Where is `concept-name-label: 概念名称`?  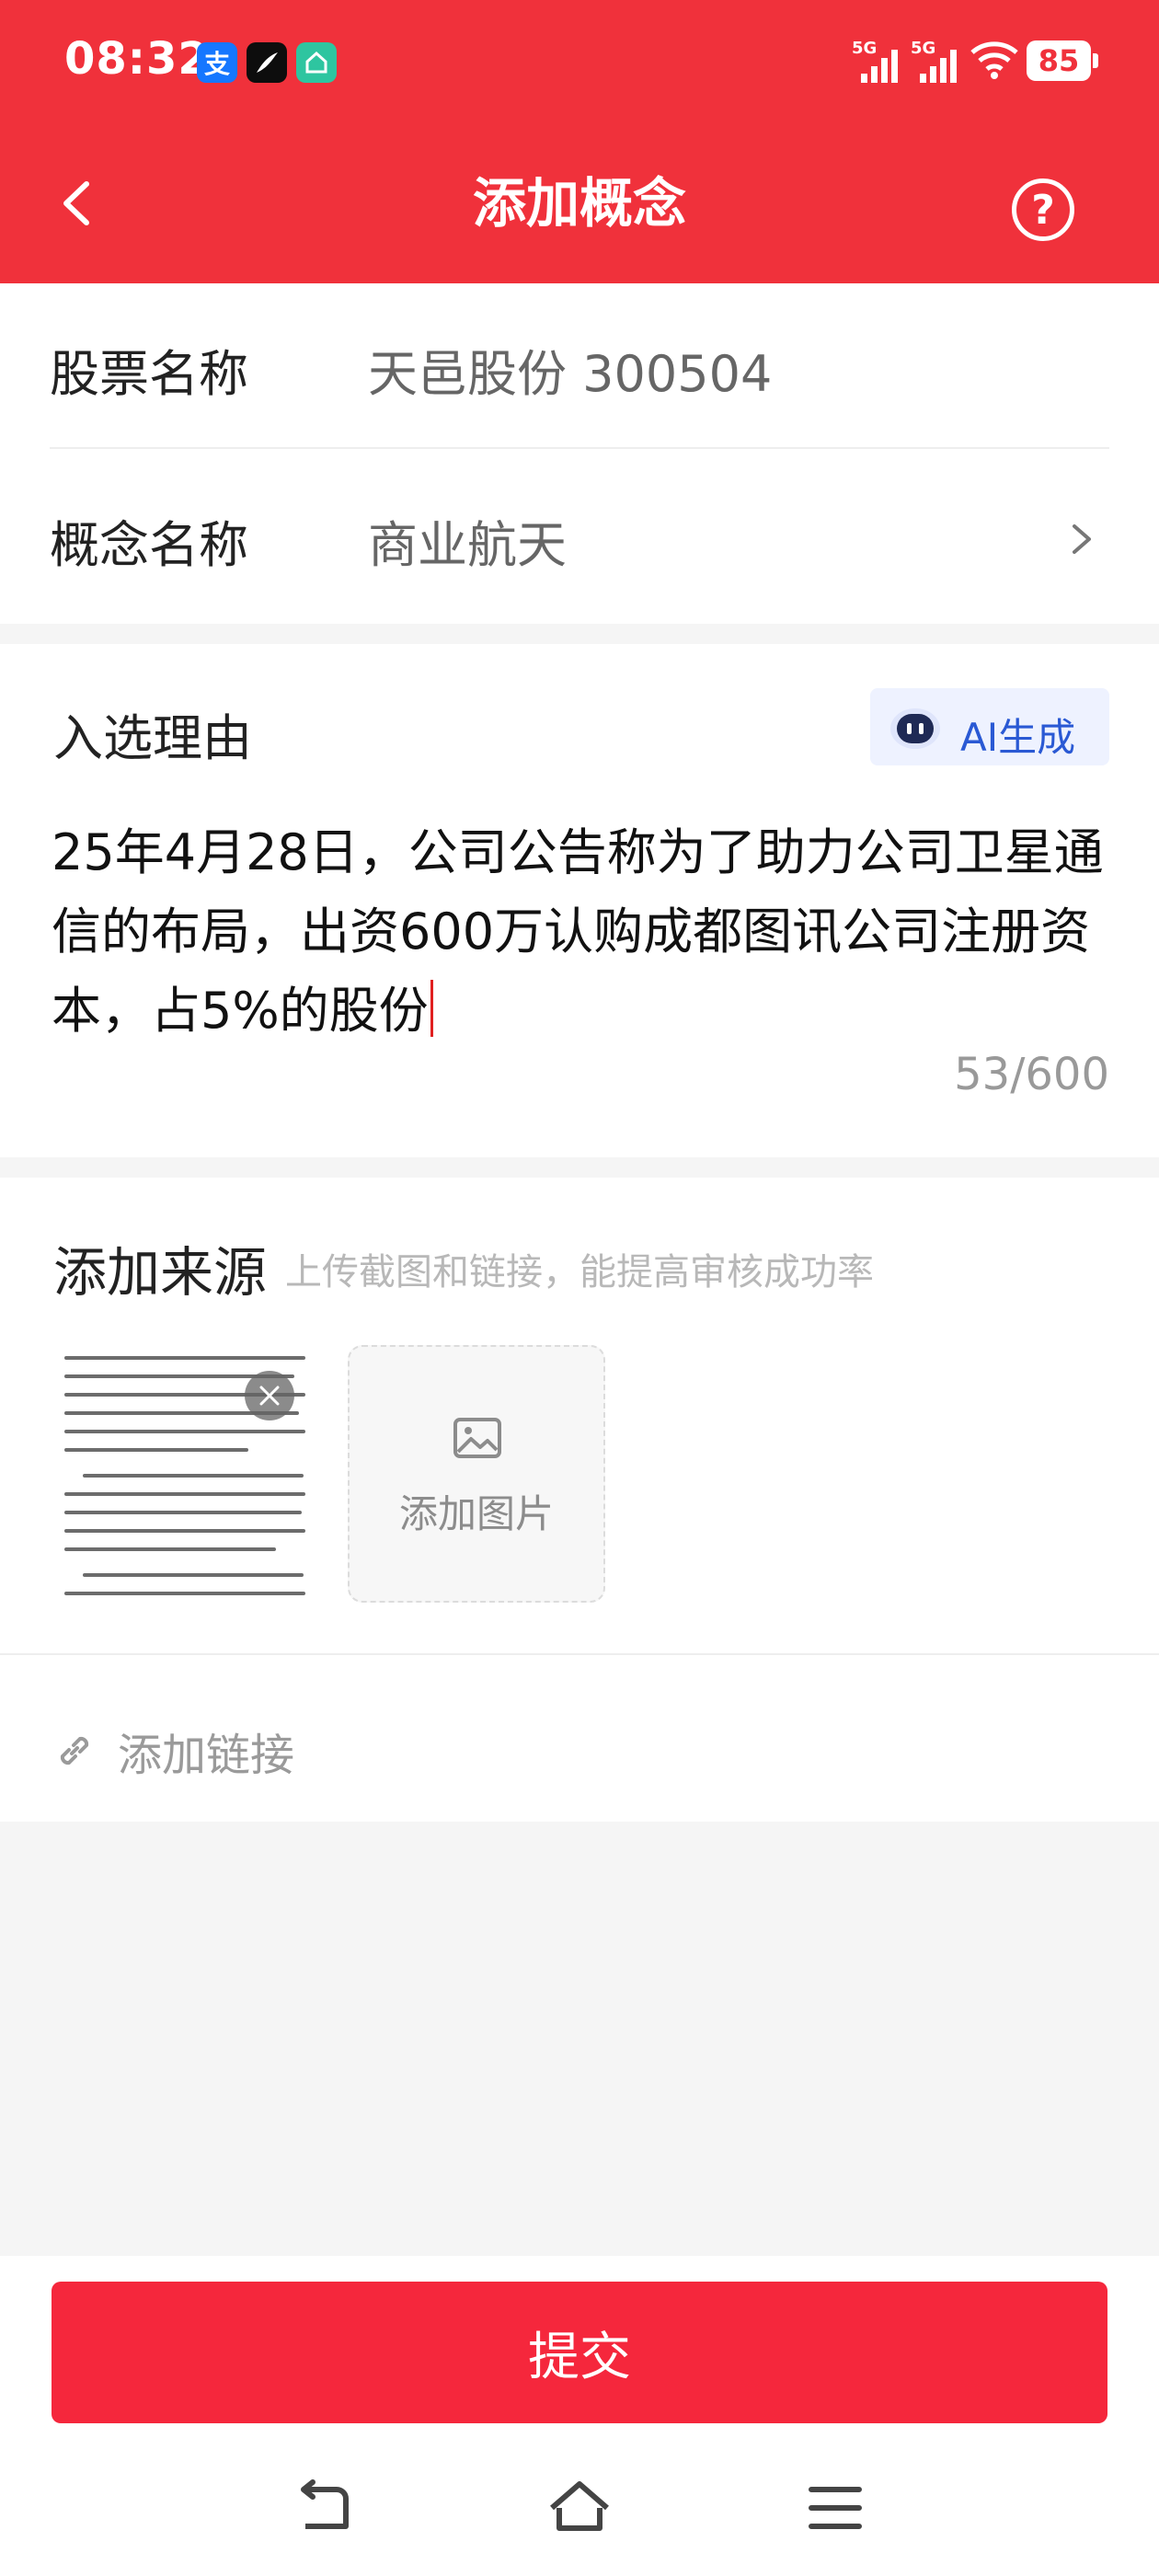 concept-name-label: 概念名称 is located at coordinates (149, 545).